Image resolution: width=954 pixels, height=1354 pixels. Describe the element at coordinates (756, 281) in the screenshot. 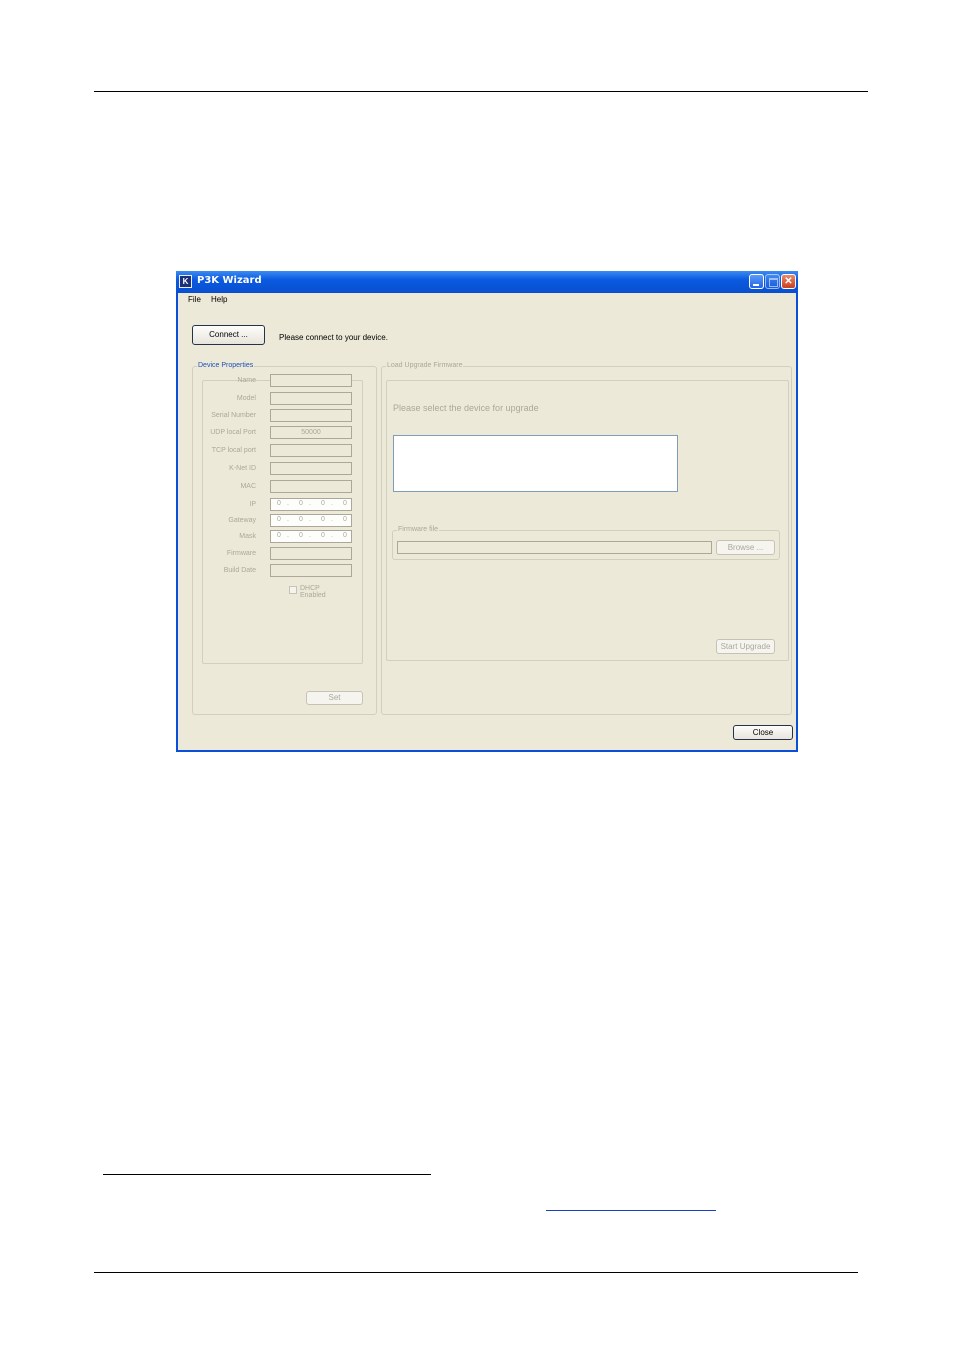

I see `minimize-button` at that location.